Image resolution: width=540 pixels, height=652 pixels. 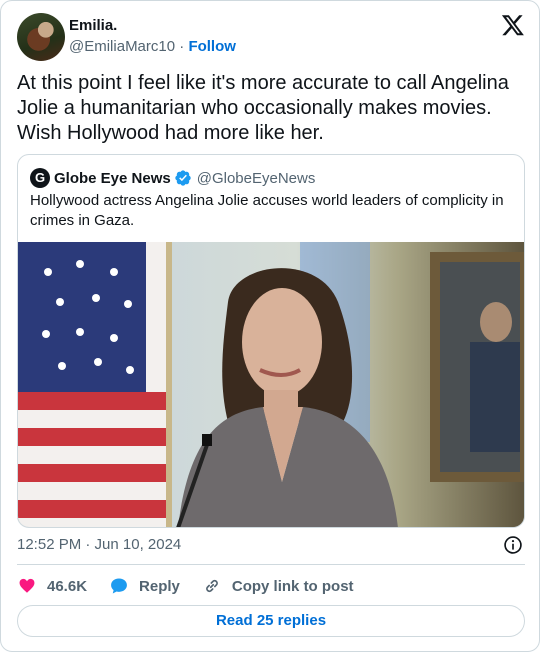 What do you see at coordinates (196, 586) in the screenshot?
I see `tweet-actions: 46.6K Reply Copy link to post` at bounding box center [196, 586].